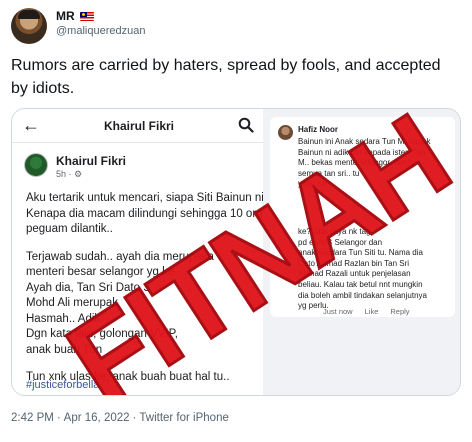 The height and width of the screenshot is (442, 472). Describe the element at coordinates (31, 125) in the screenshot. I see `arrow-left-icon: ←` at that location.